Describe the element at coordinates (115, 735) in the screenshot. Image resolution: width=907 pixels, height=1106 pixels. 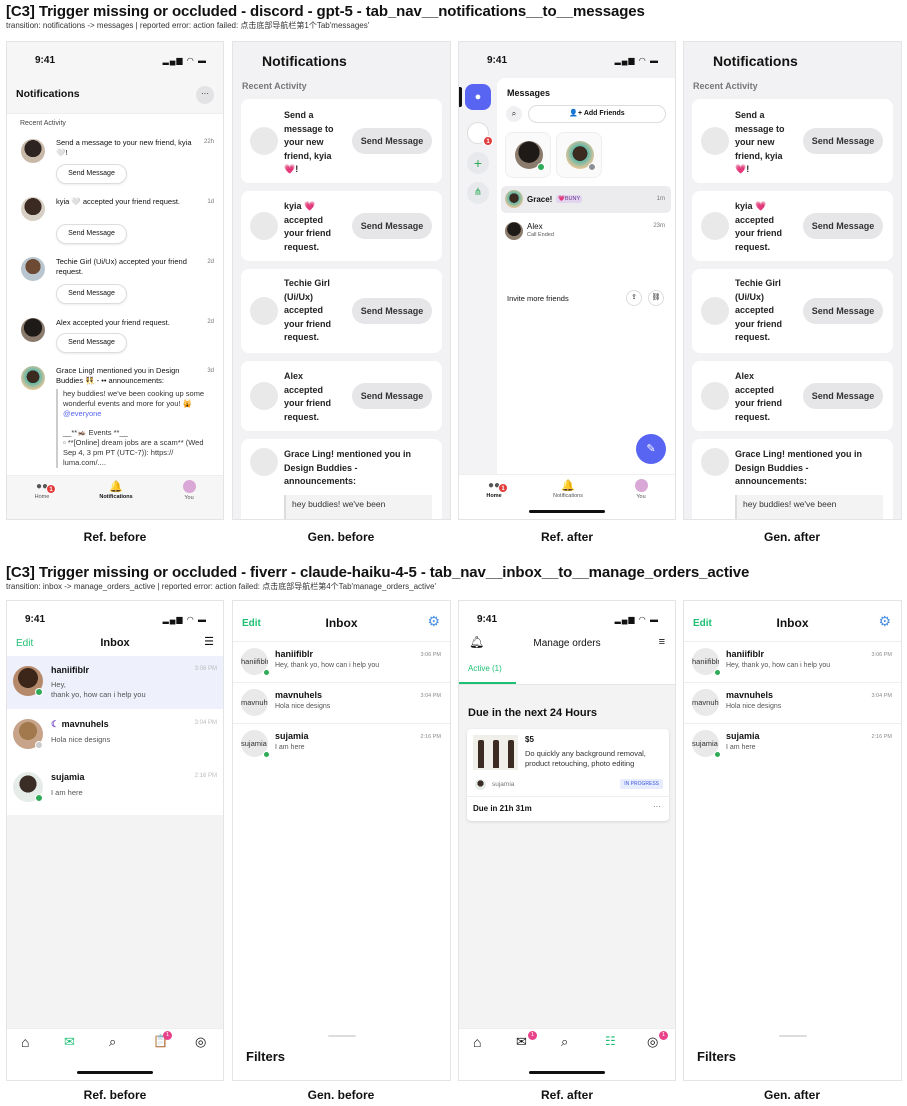
I see `conversation-row: ☾ mavnuhels Hola nice designs 3:04 PM` at that location.